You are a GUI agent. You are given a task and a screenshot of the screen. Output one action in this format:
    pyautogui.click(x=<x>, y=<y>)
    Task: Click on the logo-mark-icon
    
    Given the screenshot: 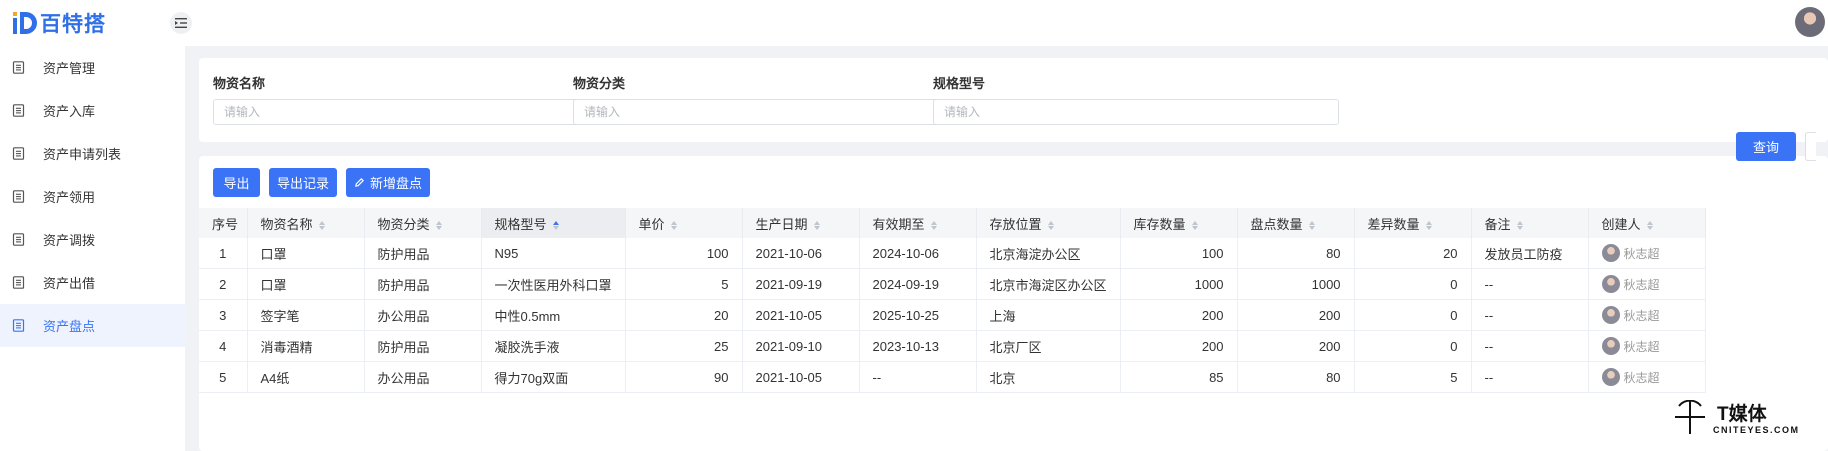 What is the action you would take?
    pyautogui.click(x=25, y=23)
    